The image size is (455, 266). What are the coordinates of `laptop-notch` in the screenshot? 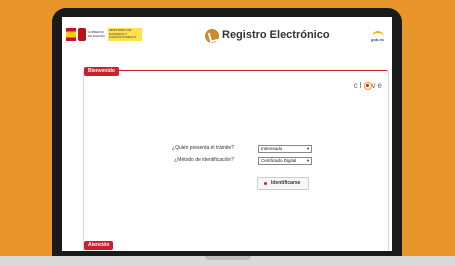 It's located at (228, 258).